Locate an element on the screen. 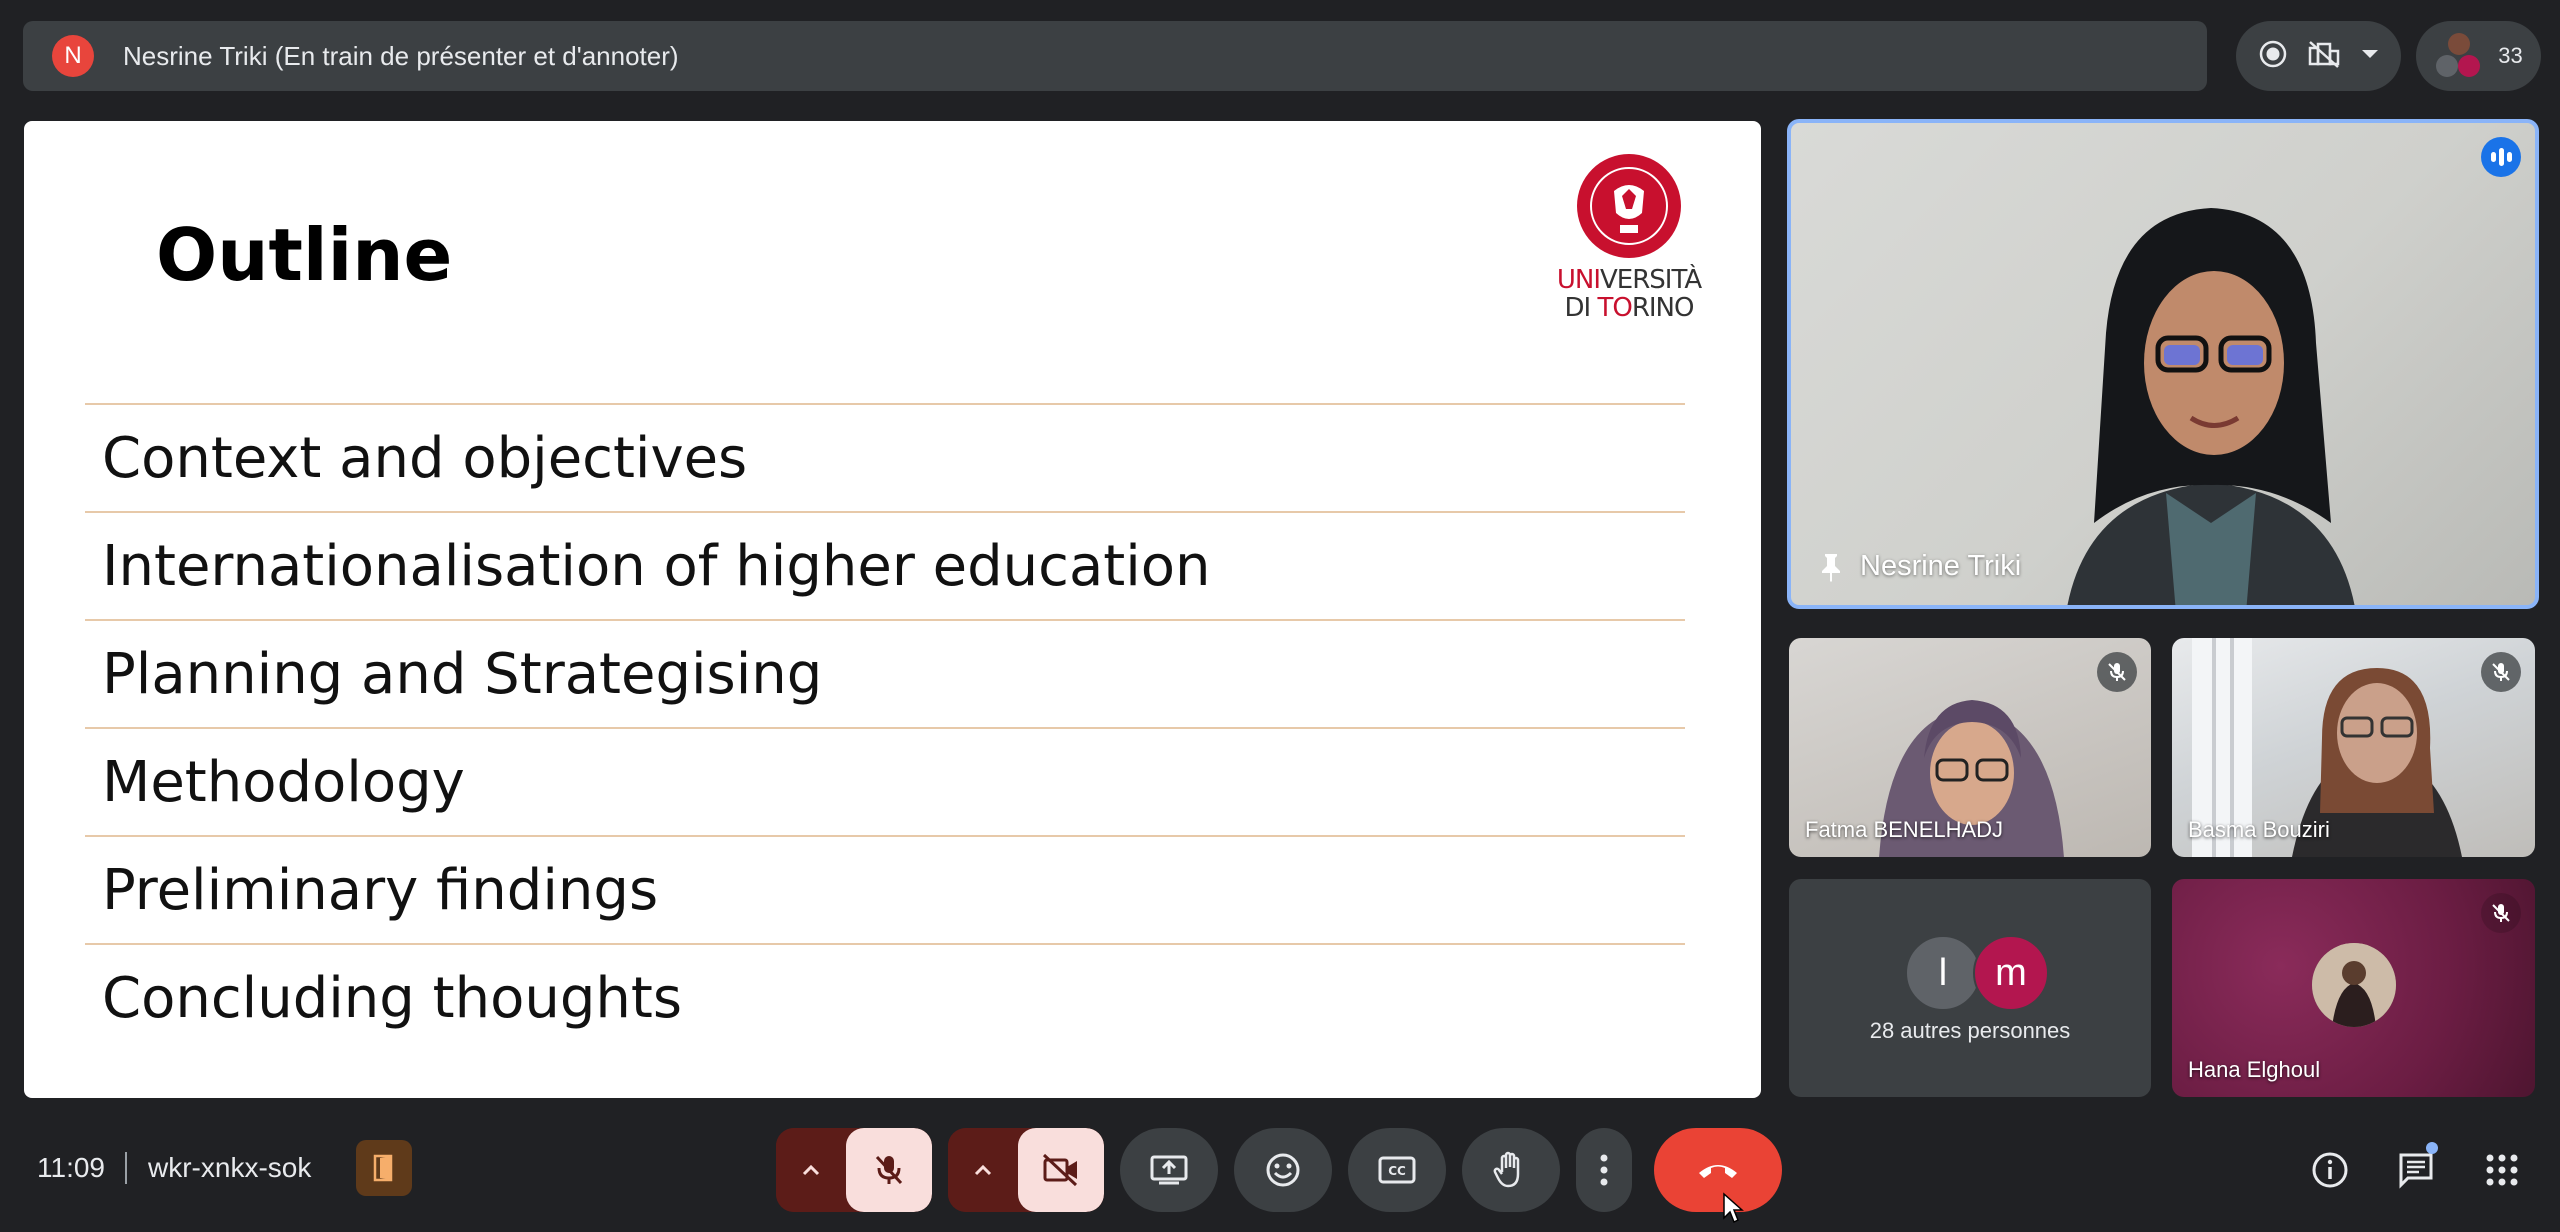 The height and width of the screenshot is (1232, 2560). others-tile: l m 28 autres personnes is located at coordinates (1970, 988).